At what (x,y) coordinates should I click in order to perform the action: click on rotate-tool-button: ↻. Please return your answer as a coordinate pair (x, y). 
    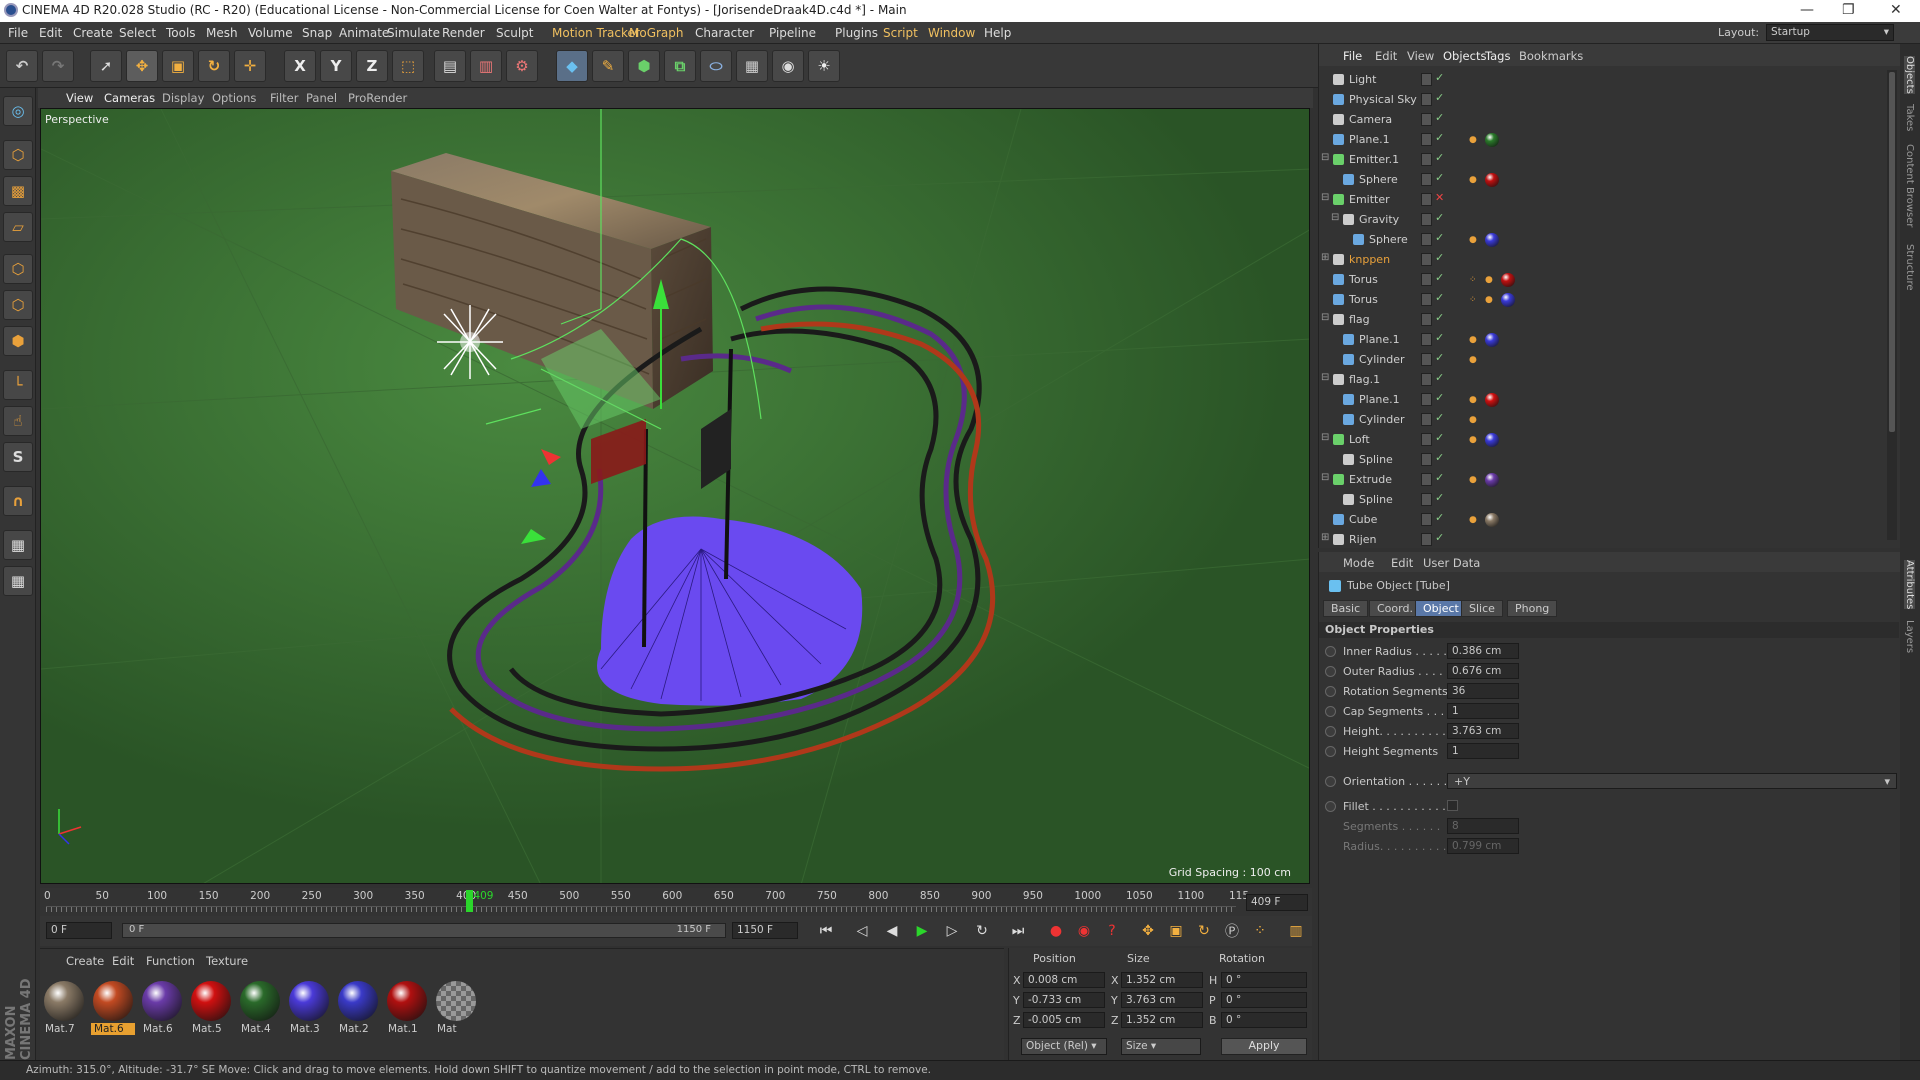
    Looking at the image, I should click on (214, 66).